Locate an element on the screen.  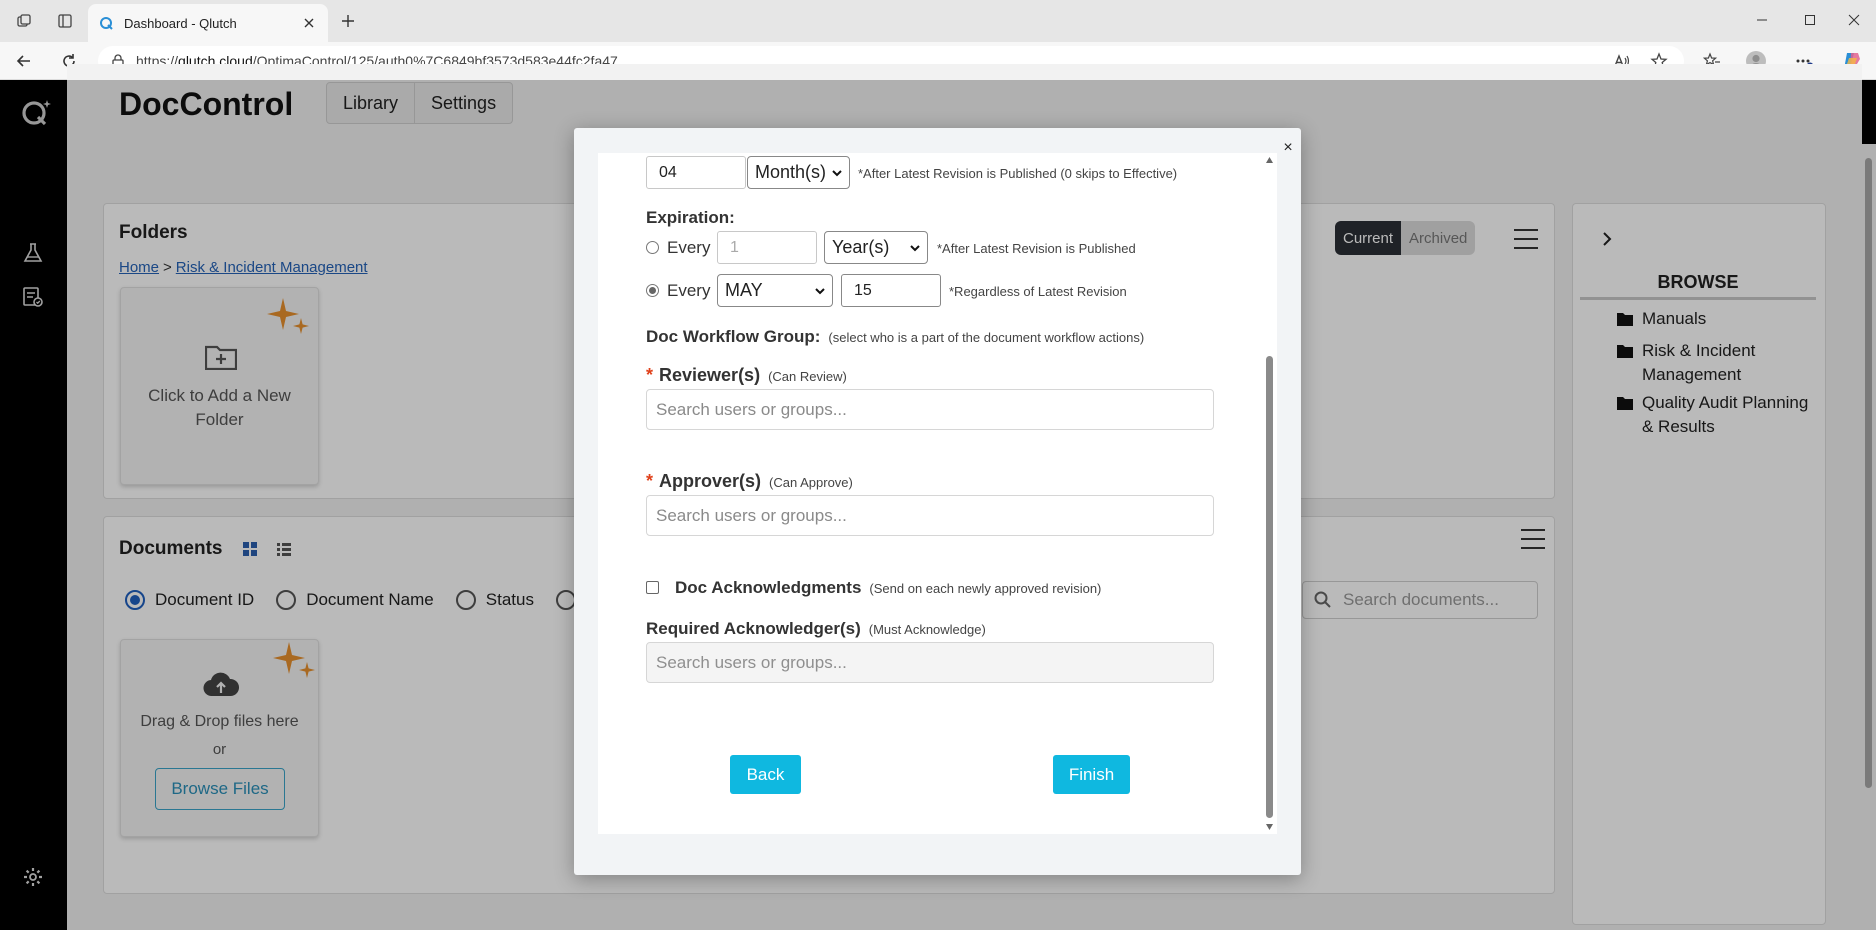
close-window-icon is located at coordinates (1853, 20).